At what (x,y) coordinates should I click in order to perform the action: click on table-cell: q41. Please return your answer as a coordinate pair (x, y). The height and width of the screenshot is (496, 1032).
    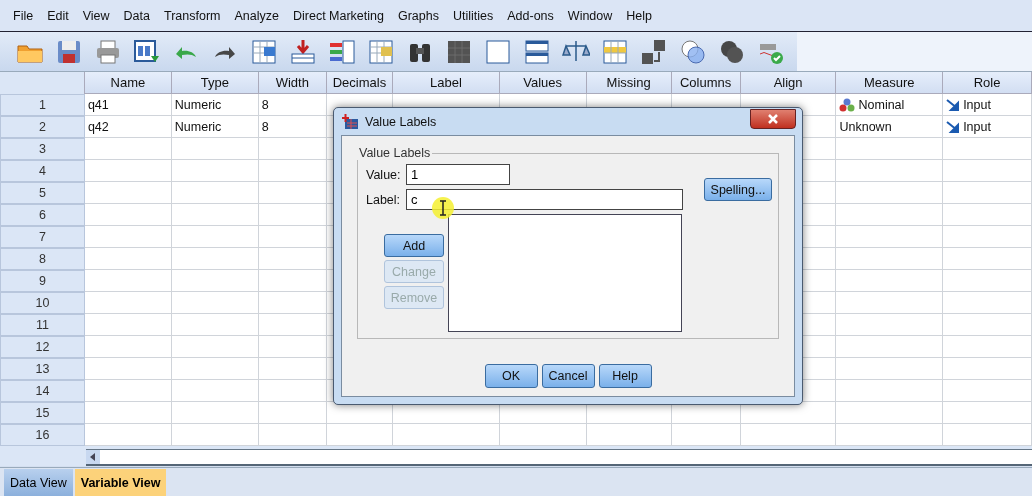
    Looking at the image, I should click on (128, 105).